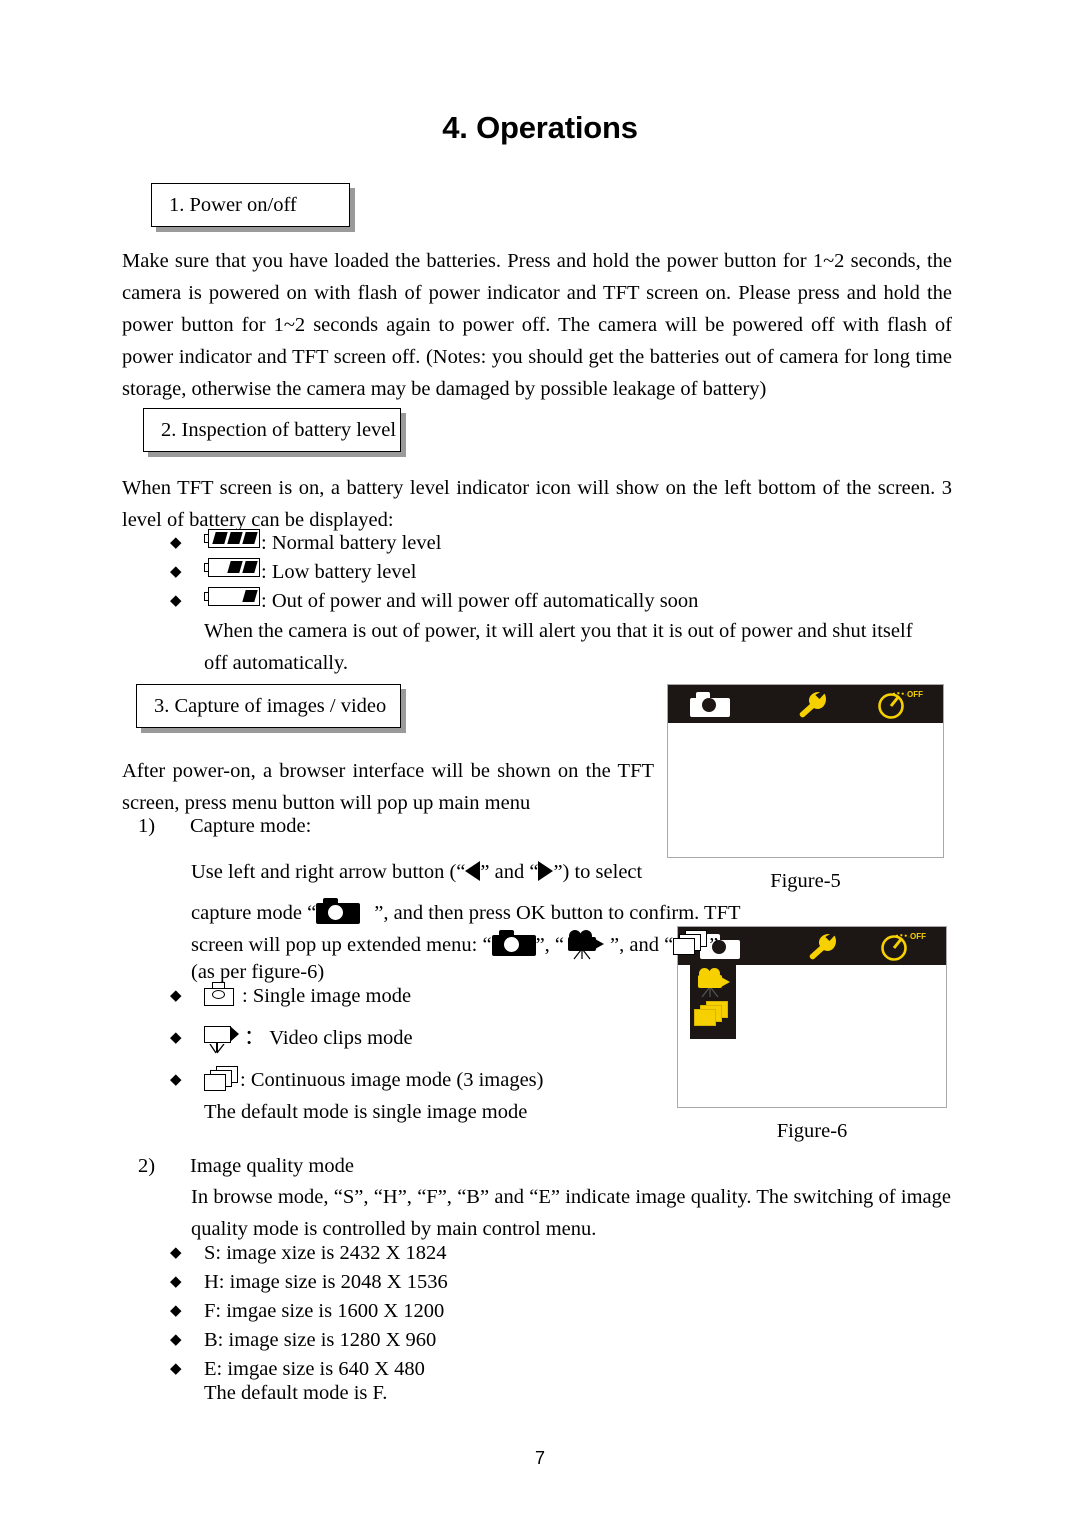  Describe the element at coordinates (326, 1282) in the screenshot. I see `quality-size-label: H: image size is 2048 X 1536` at that location.